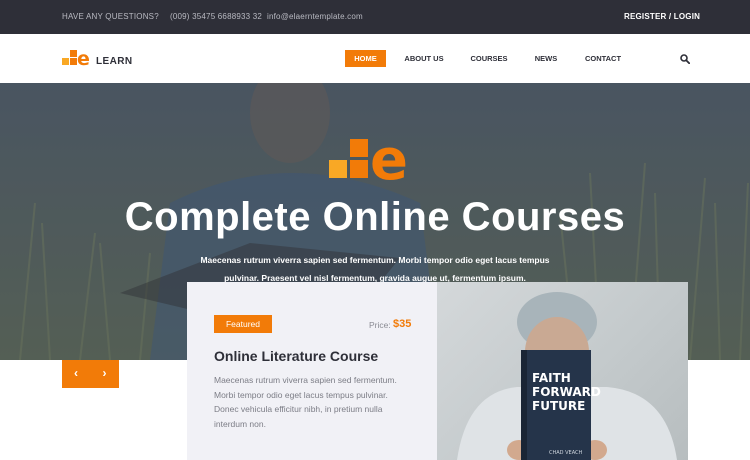 This screenshot has width=750, height=460. I want to click on email-link: info@elaerntemplate.com, so click(315, 16).